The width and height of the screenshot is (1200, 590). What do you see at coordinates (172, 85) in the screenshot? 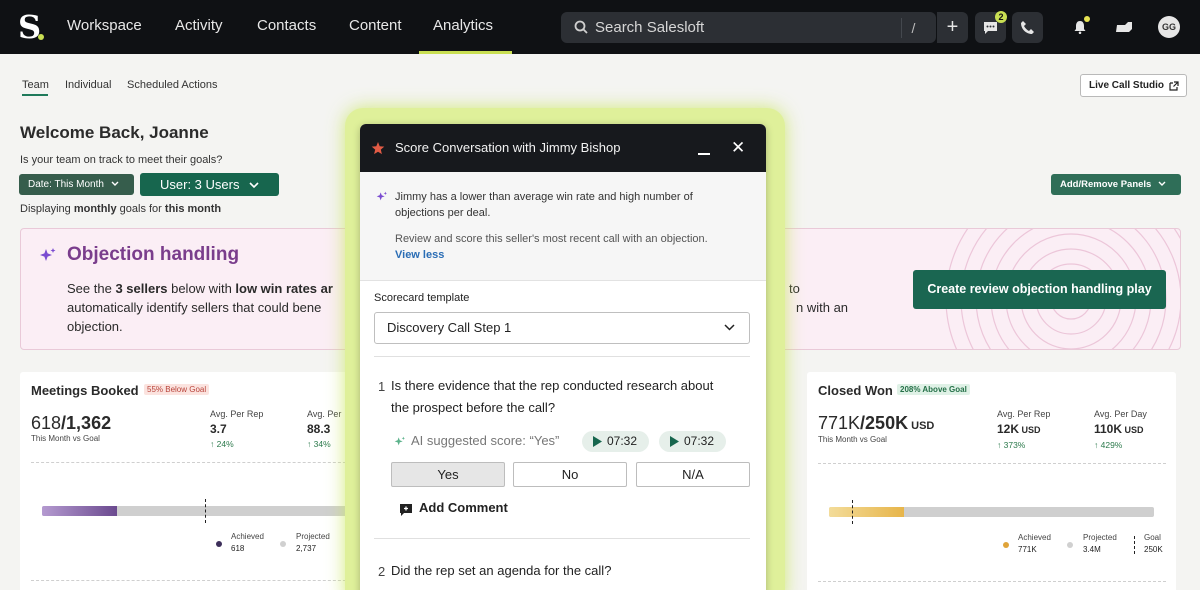
I see `tab-scheduled-actions: Scheduled Actions` at bounding box center [172, 85].